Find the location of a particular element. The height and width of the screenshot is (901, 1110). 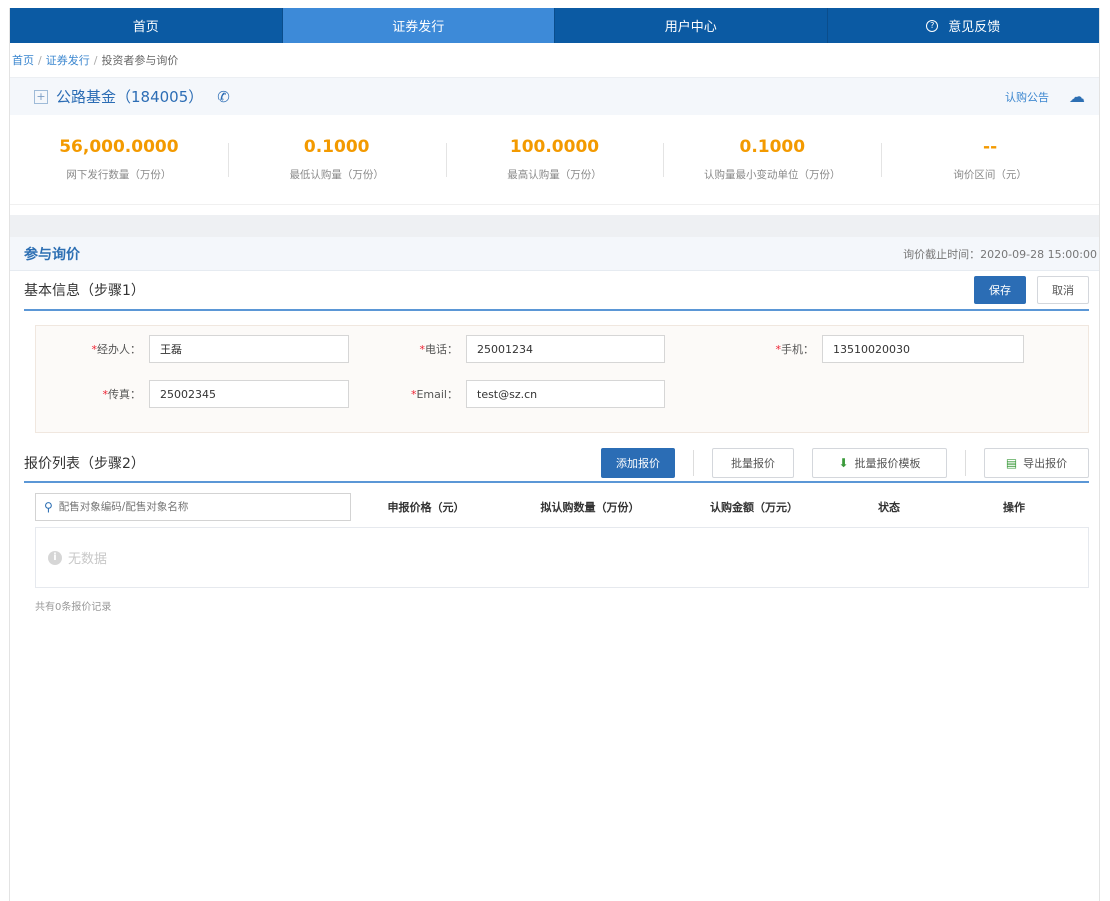

fax-field-group: *传真： is located at coordinates (207, 394).